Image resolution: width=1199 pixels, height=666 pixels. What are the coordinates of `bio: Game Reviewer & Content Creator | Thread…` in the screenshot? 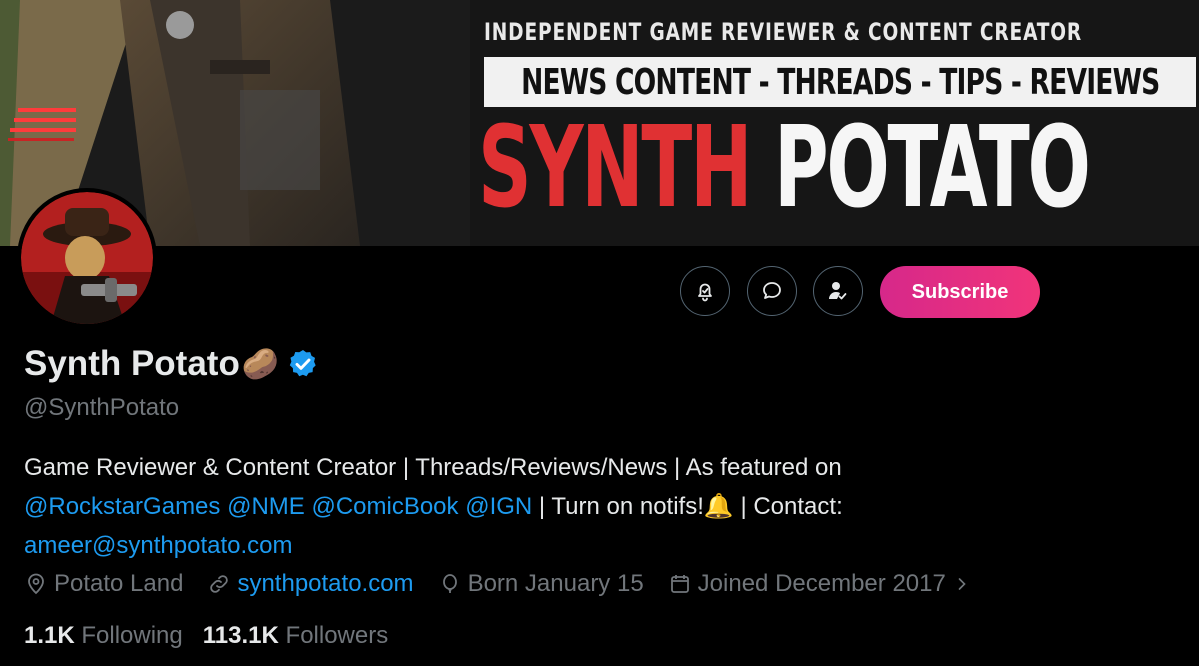 It's located at (524, 506).